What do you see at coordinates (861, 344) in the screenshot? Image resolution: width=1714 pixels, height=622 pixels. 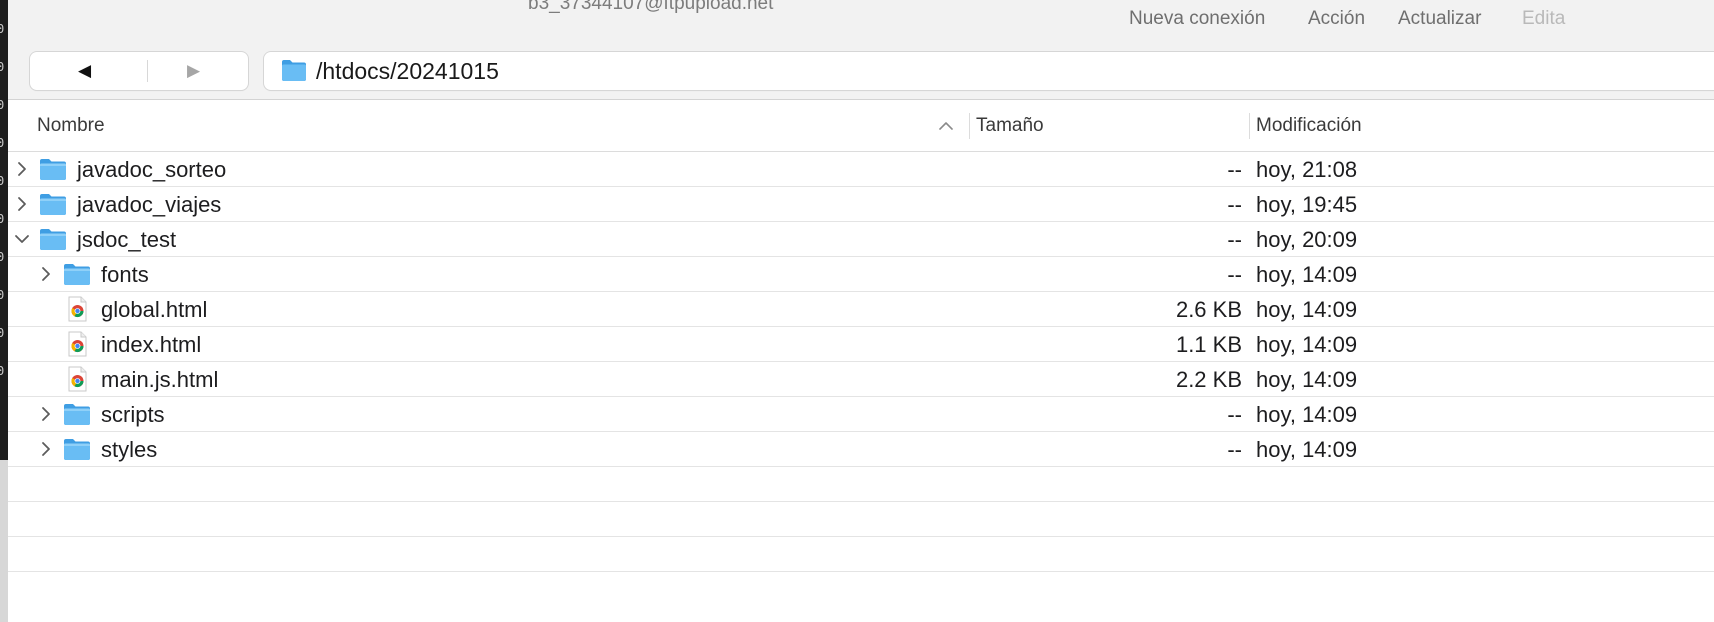 I see `file-row: index.html 1.1 KB hoy, 14:09` at bounding box center [861, 344].